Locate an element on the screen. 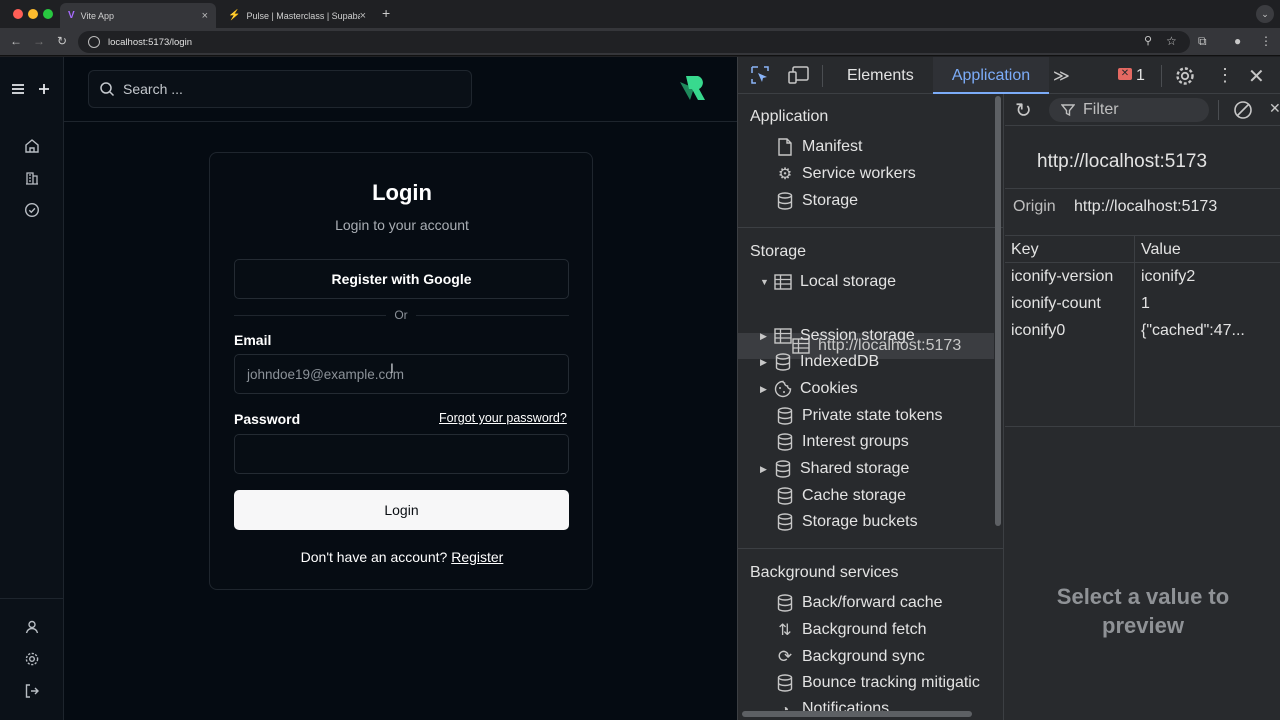 The image size is (1280, 720). email-field: johndoe19@example.com is located at coordinates (401, 374).